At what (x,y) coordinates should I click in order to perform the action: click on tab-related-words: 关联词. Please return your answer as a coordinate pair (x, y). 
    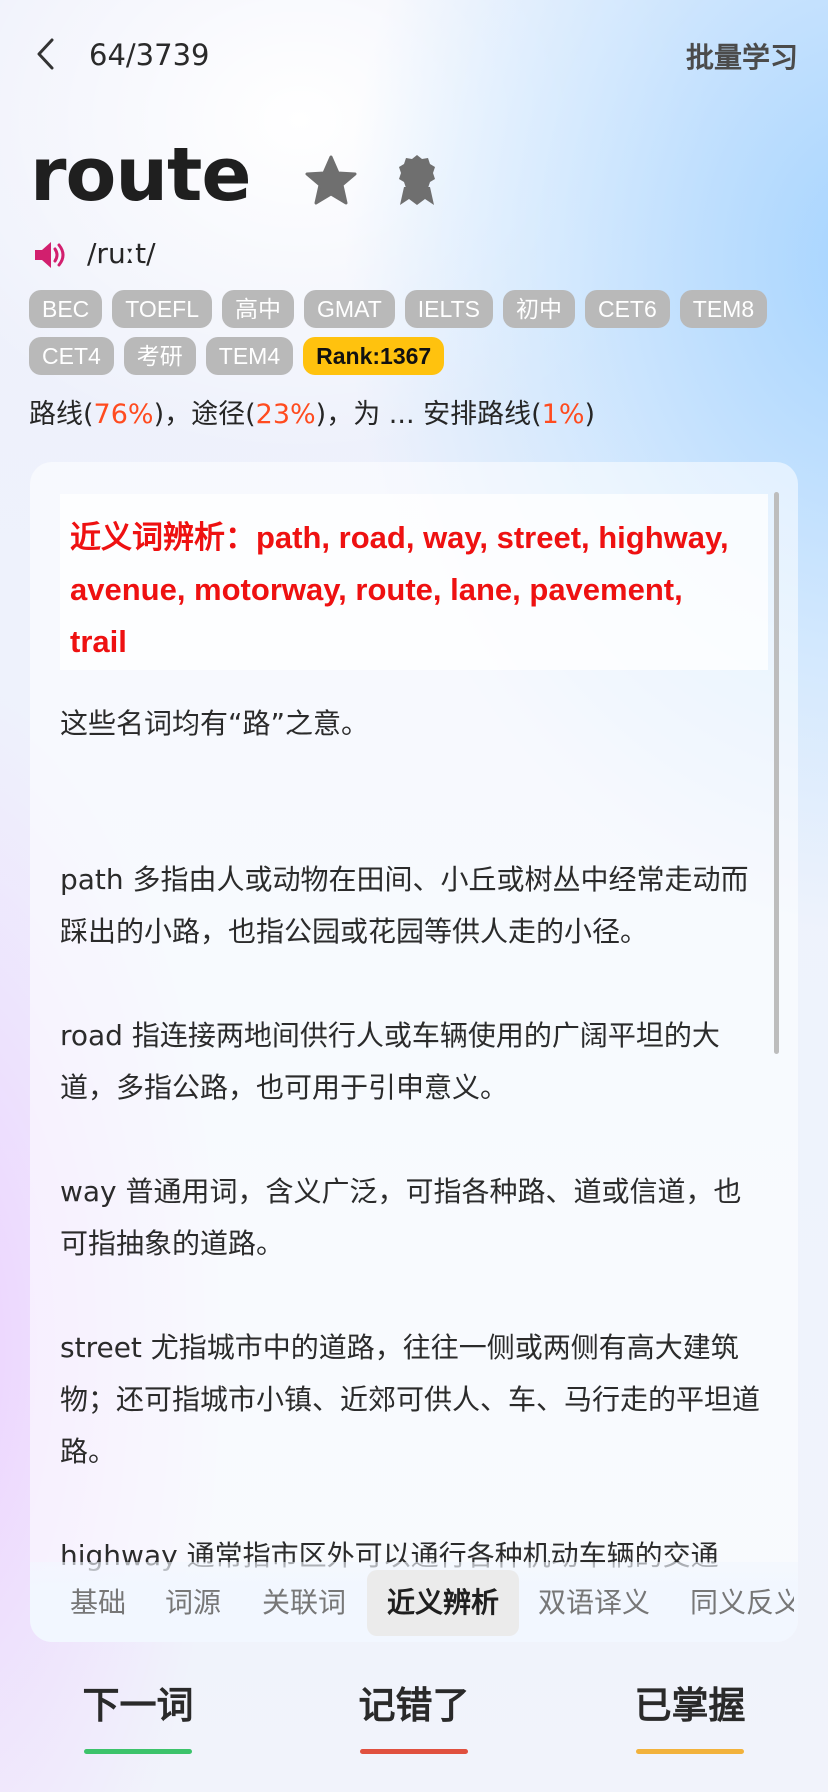
    Looking at the image, I should click on (304, 1603).